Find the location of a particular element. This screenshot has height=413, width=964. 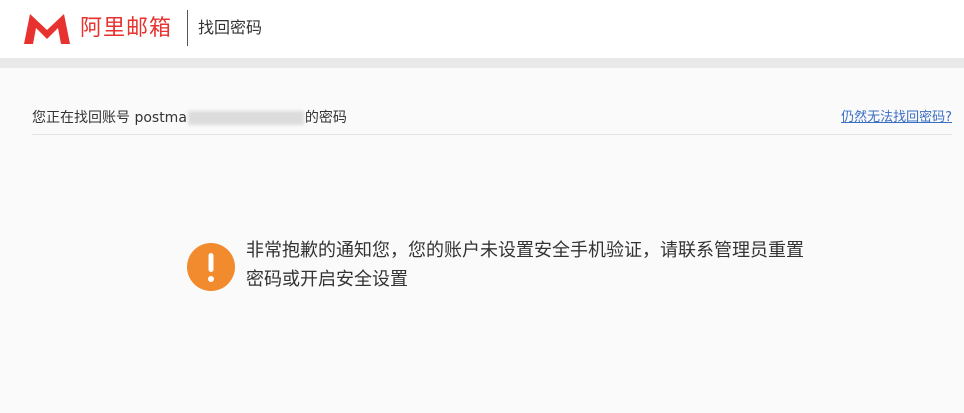

page-title: 找回密码 is located at coordinates (230, 27).